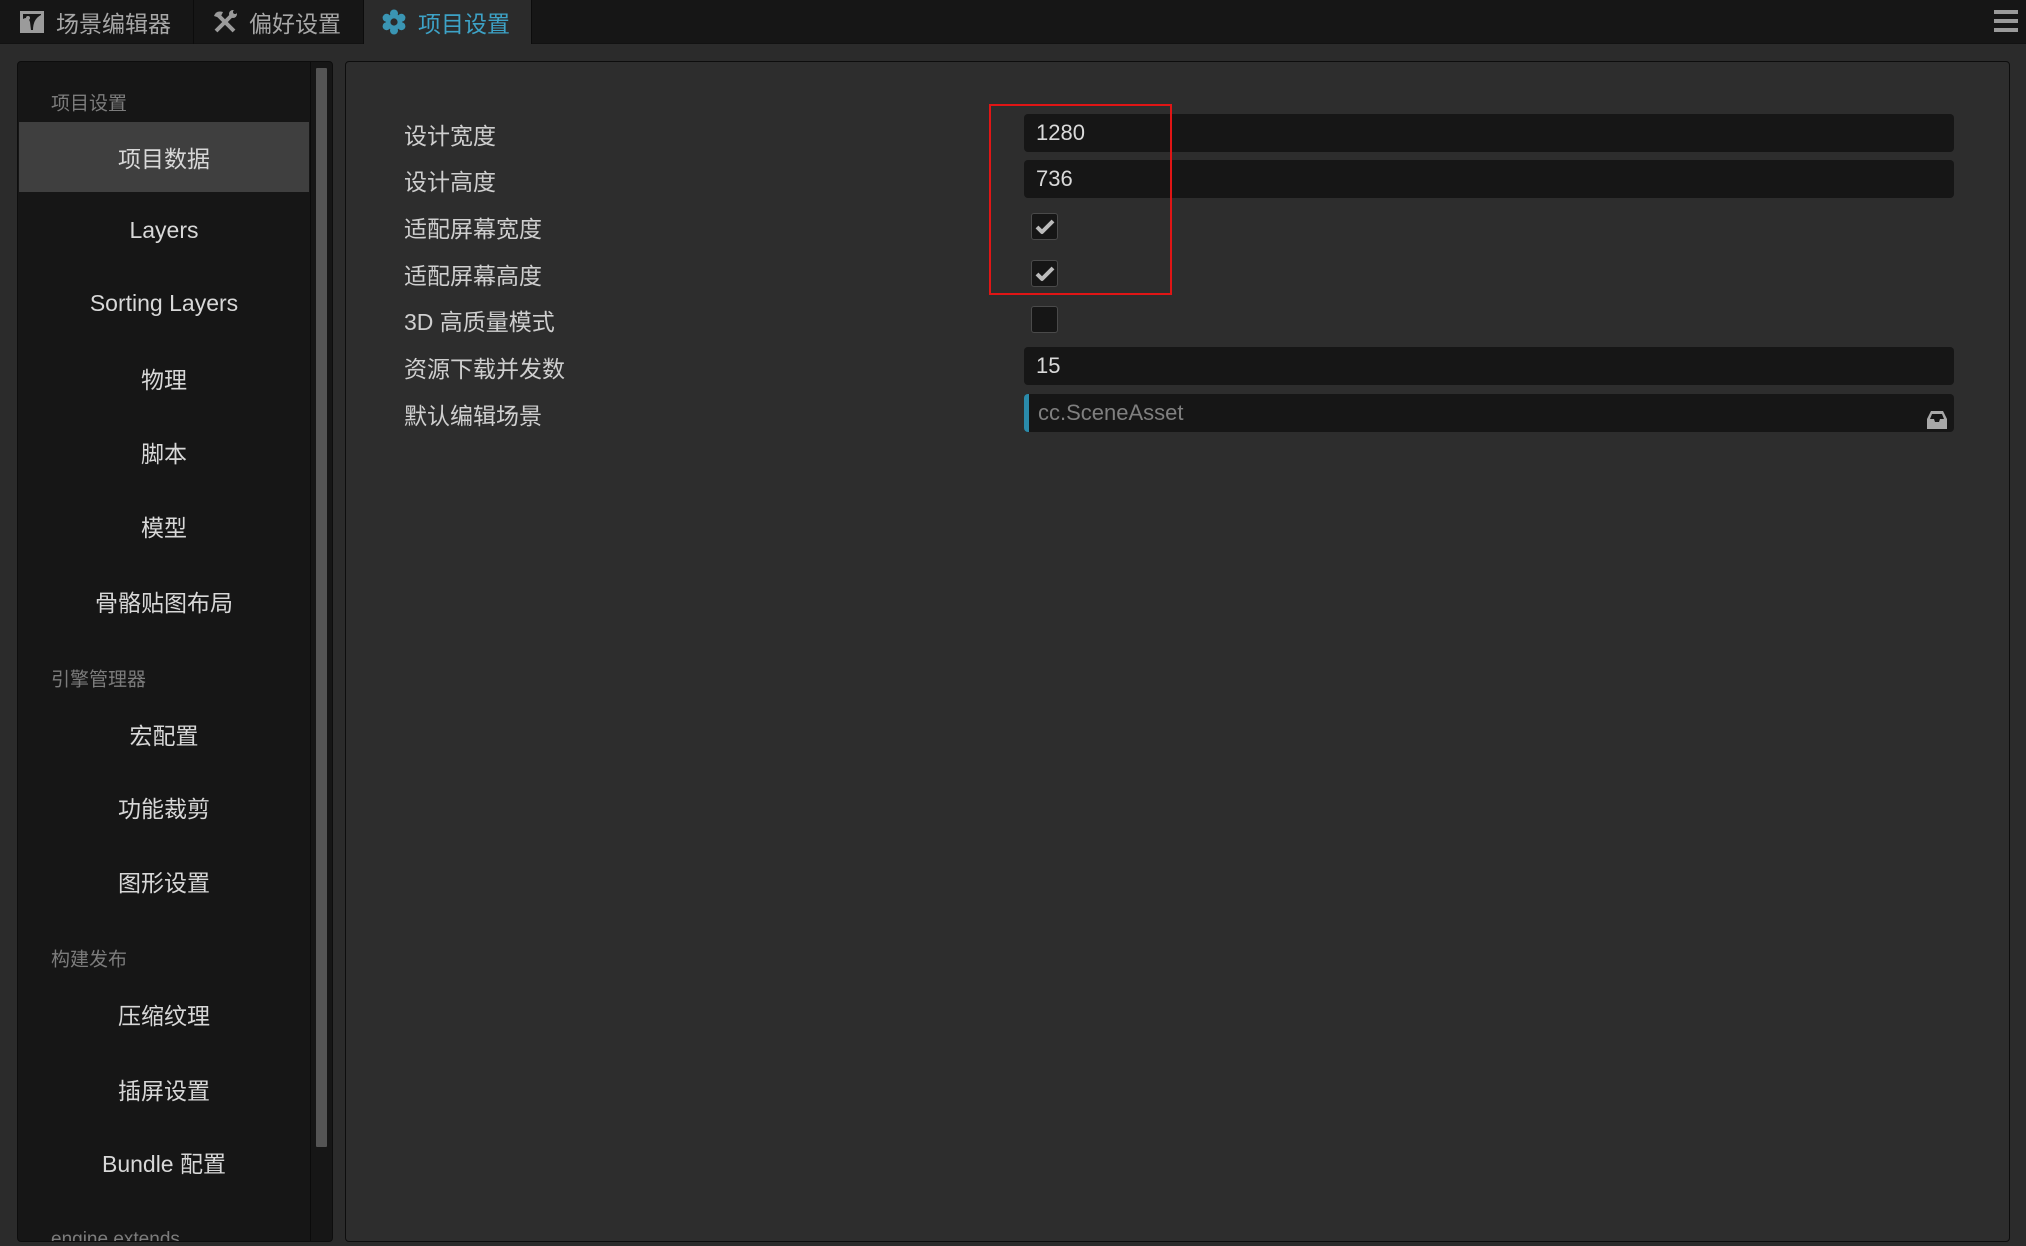 The height and width of the screenshot is (1246, 2026). Describe the element at coordinates (164, 526) in the screenshot. I see `sidebar-item-model: 模型` at that location.